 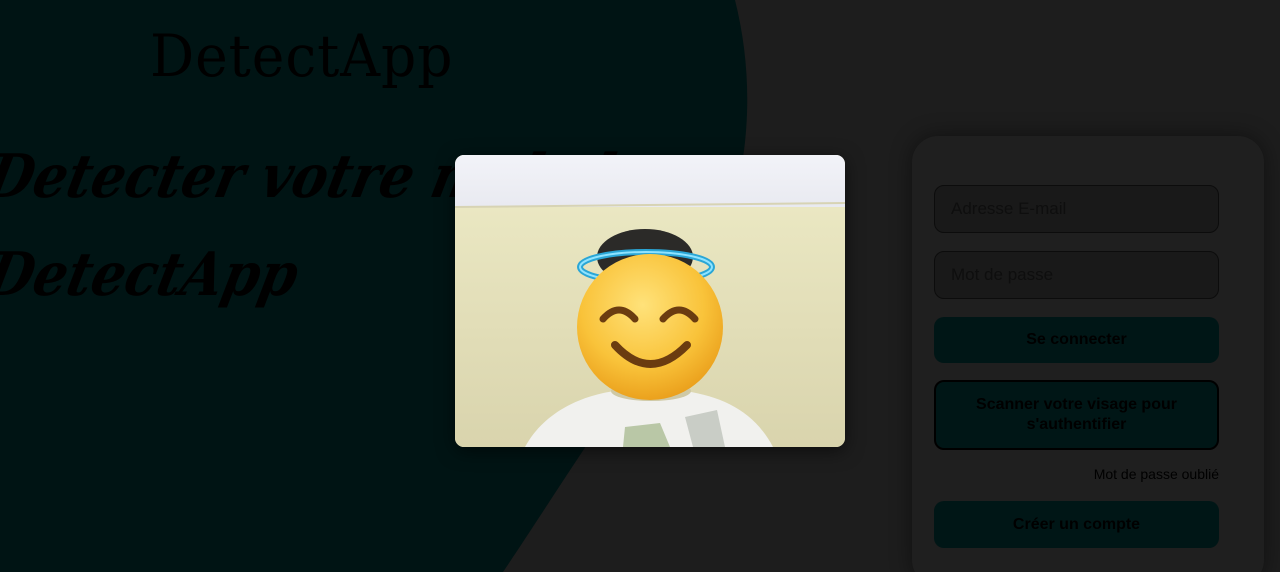 What do you see at coordinates (1076, 209) in the screenshot?
I see `email-field` at bounding box center [1076, 209].